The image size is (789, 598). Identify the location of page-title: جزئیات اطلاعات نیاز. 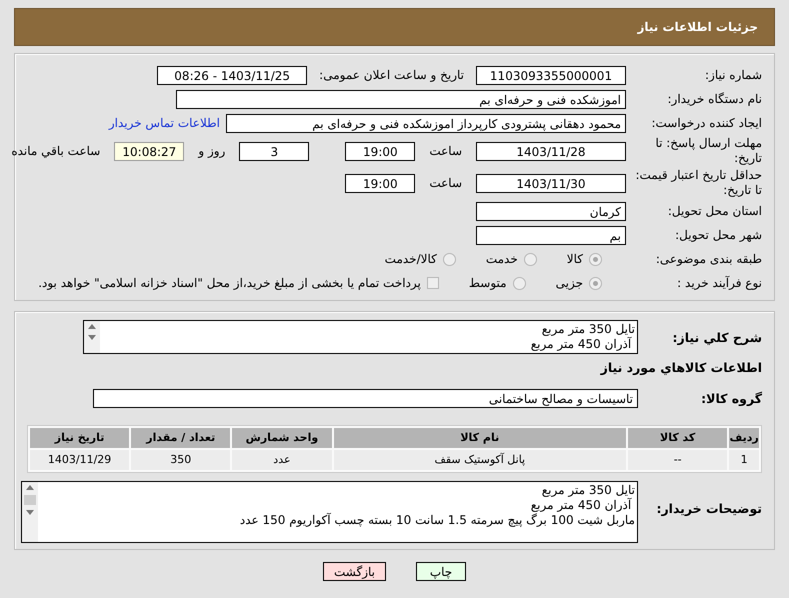
(697, 27).